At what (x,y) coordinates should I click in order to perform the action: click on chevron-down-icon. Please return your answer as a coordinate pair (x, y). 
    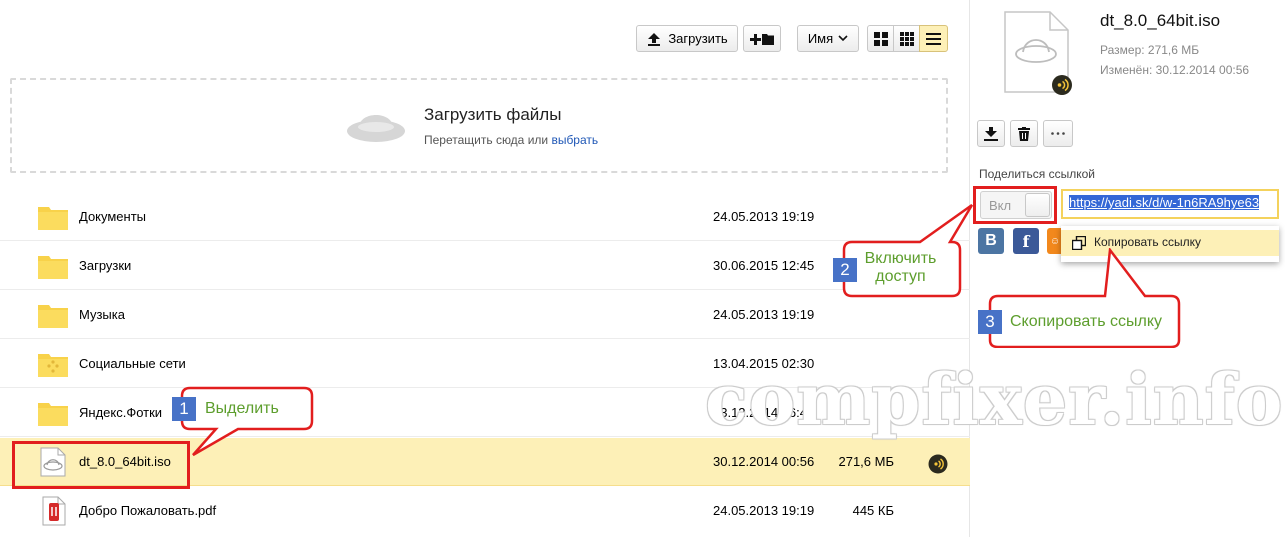
    Looking at the image, I should click on (843, 38).